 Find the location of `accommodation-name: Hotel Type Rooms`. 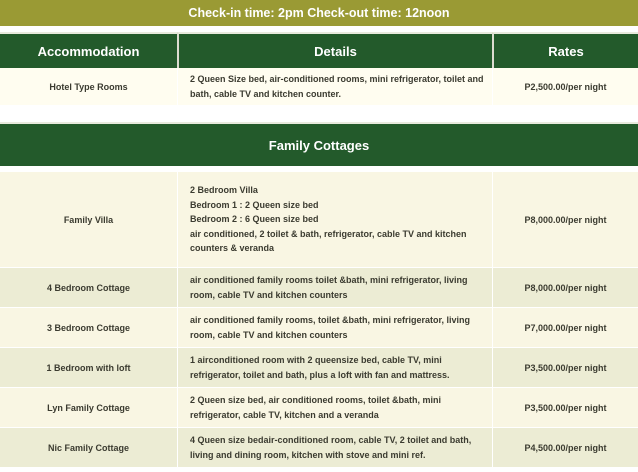

accommodation-name: Hotel Type Rooms is located at coordinates (88, 87).